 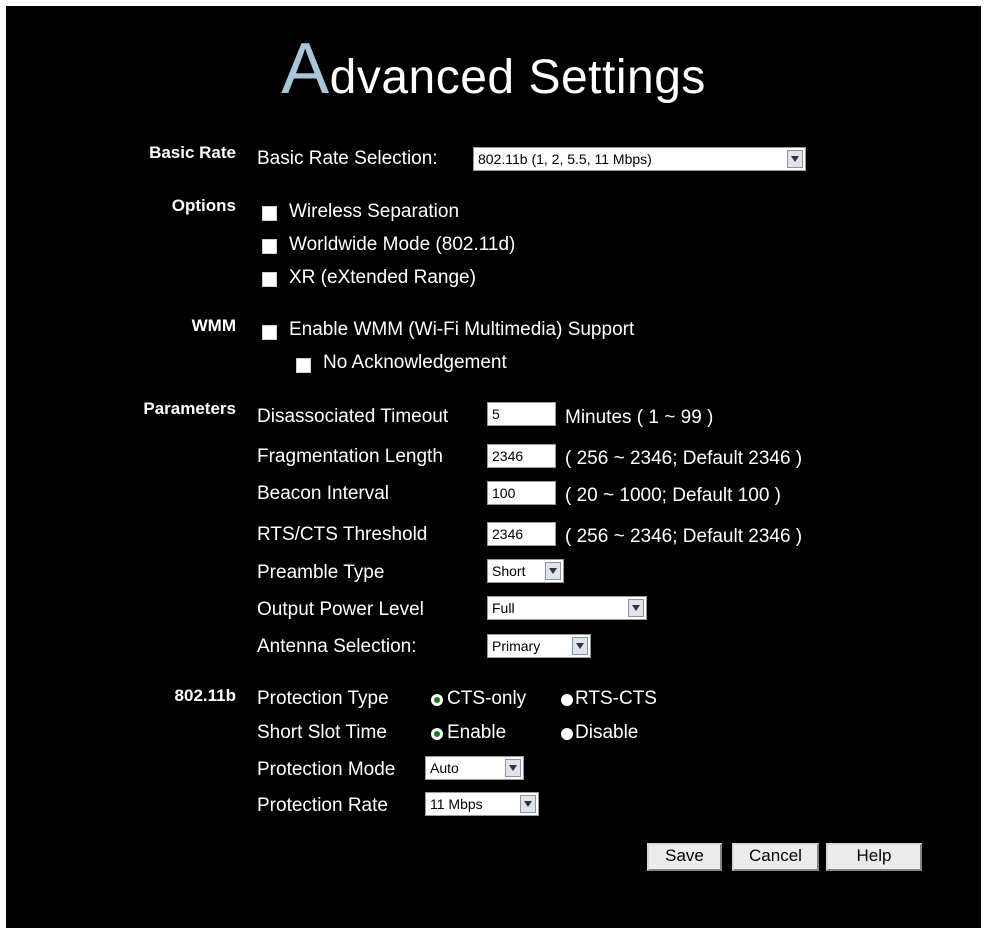 I want to click on basic-rate-select: 802.11b (1, 2, 5.5, 11 Mbps), so click(x=639, y=159).